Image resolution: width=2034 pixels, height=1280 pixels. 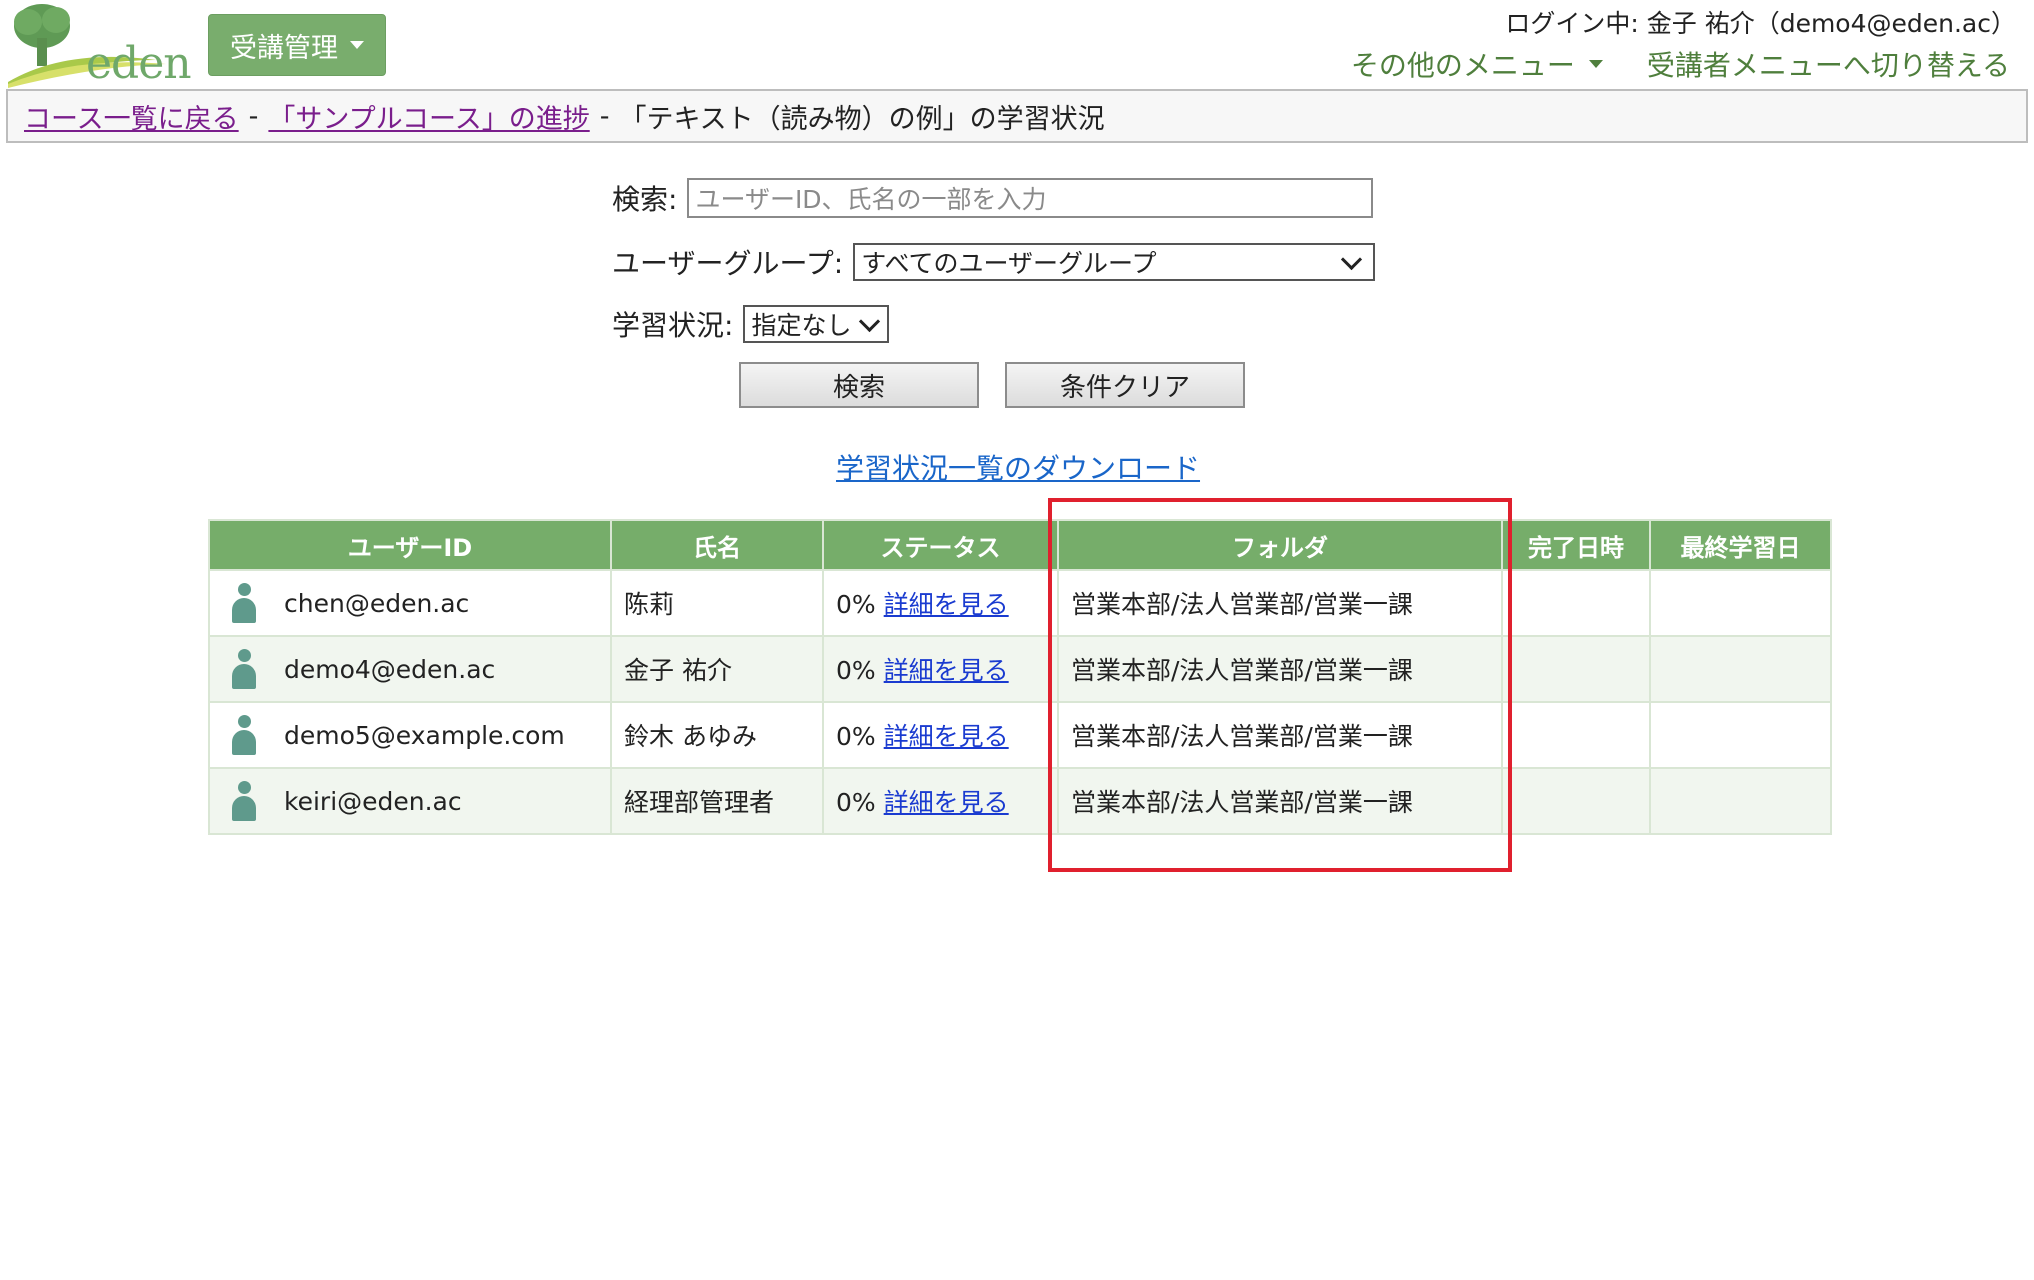 I want to click on user-id: chen@eden.ac, so click(x=377, y=603).